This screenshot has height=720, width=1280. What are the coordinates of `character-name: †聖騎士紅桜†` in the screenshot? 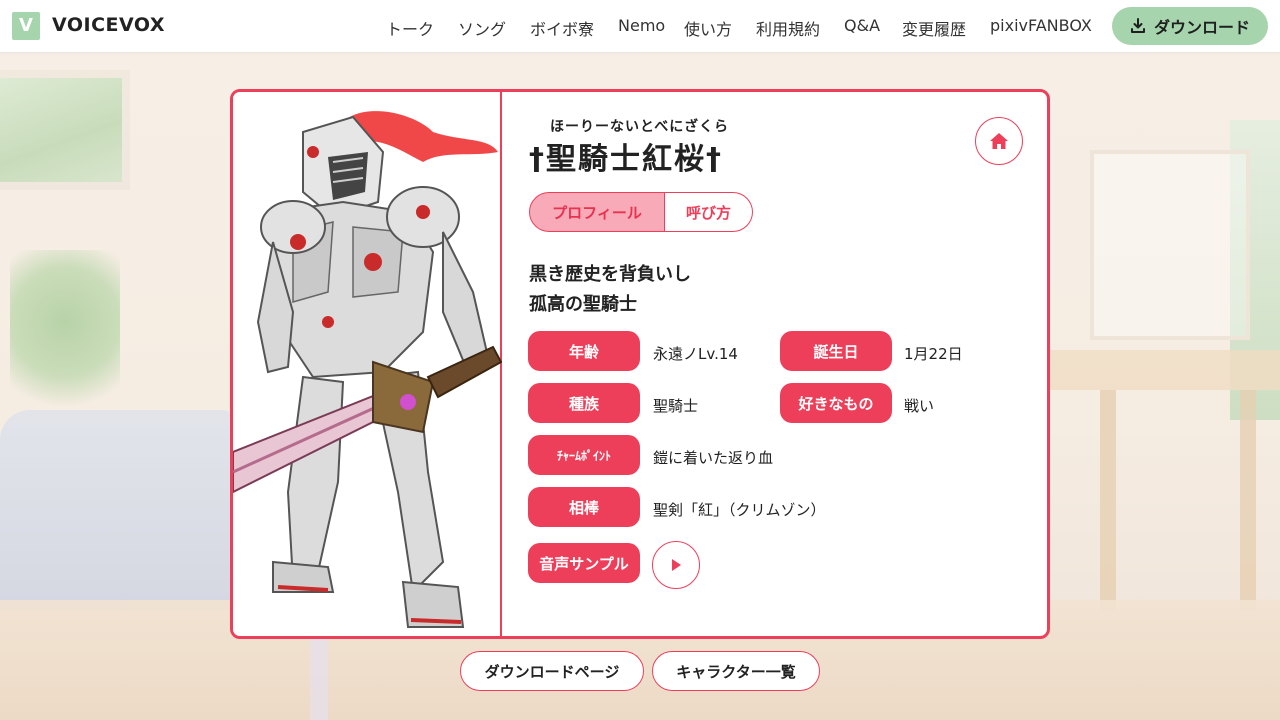 It's located at (626, 159).